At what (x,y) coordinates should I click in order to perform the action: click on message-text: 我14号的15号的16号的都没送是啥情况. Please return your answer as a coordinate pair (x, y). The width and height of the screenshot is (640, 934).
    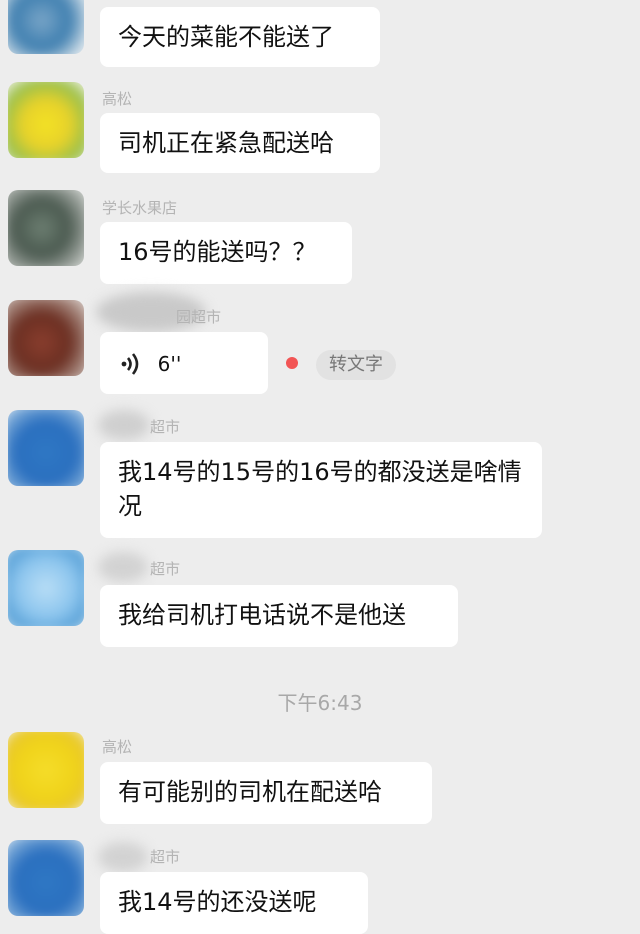
    Looking at the image, I should click on (320, 489).